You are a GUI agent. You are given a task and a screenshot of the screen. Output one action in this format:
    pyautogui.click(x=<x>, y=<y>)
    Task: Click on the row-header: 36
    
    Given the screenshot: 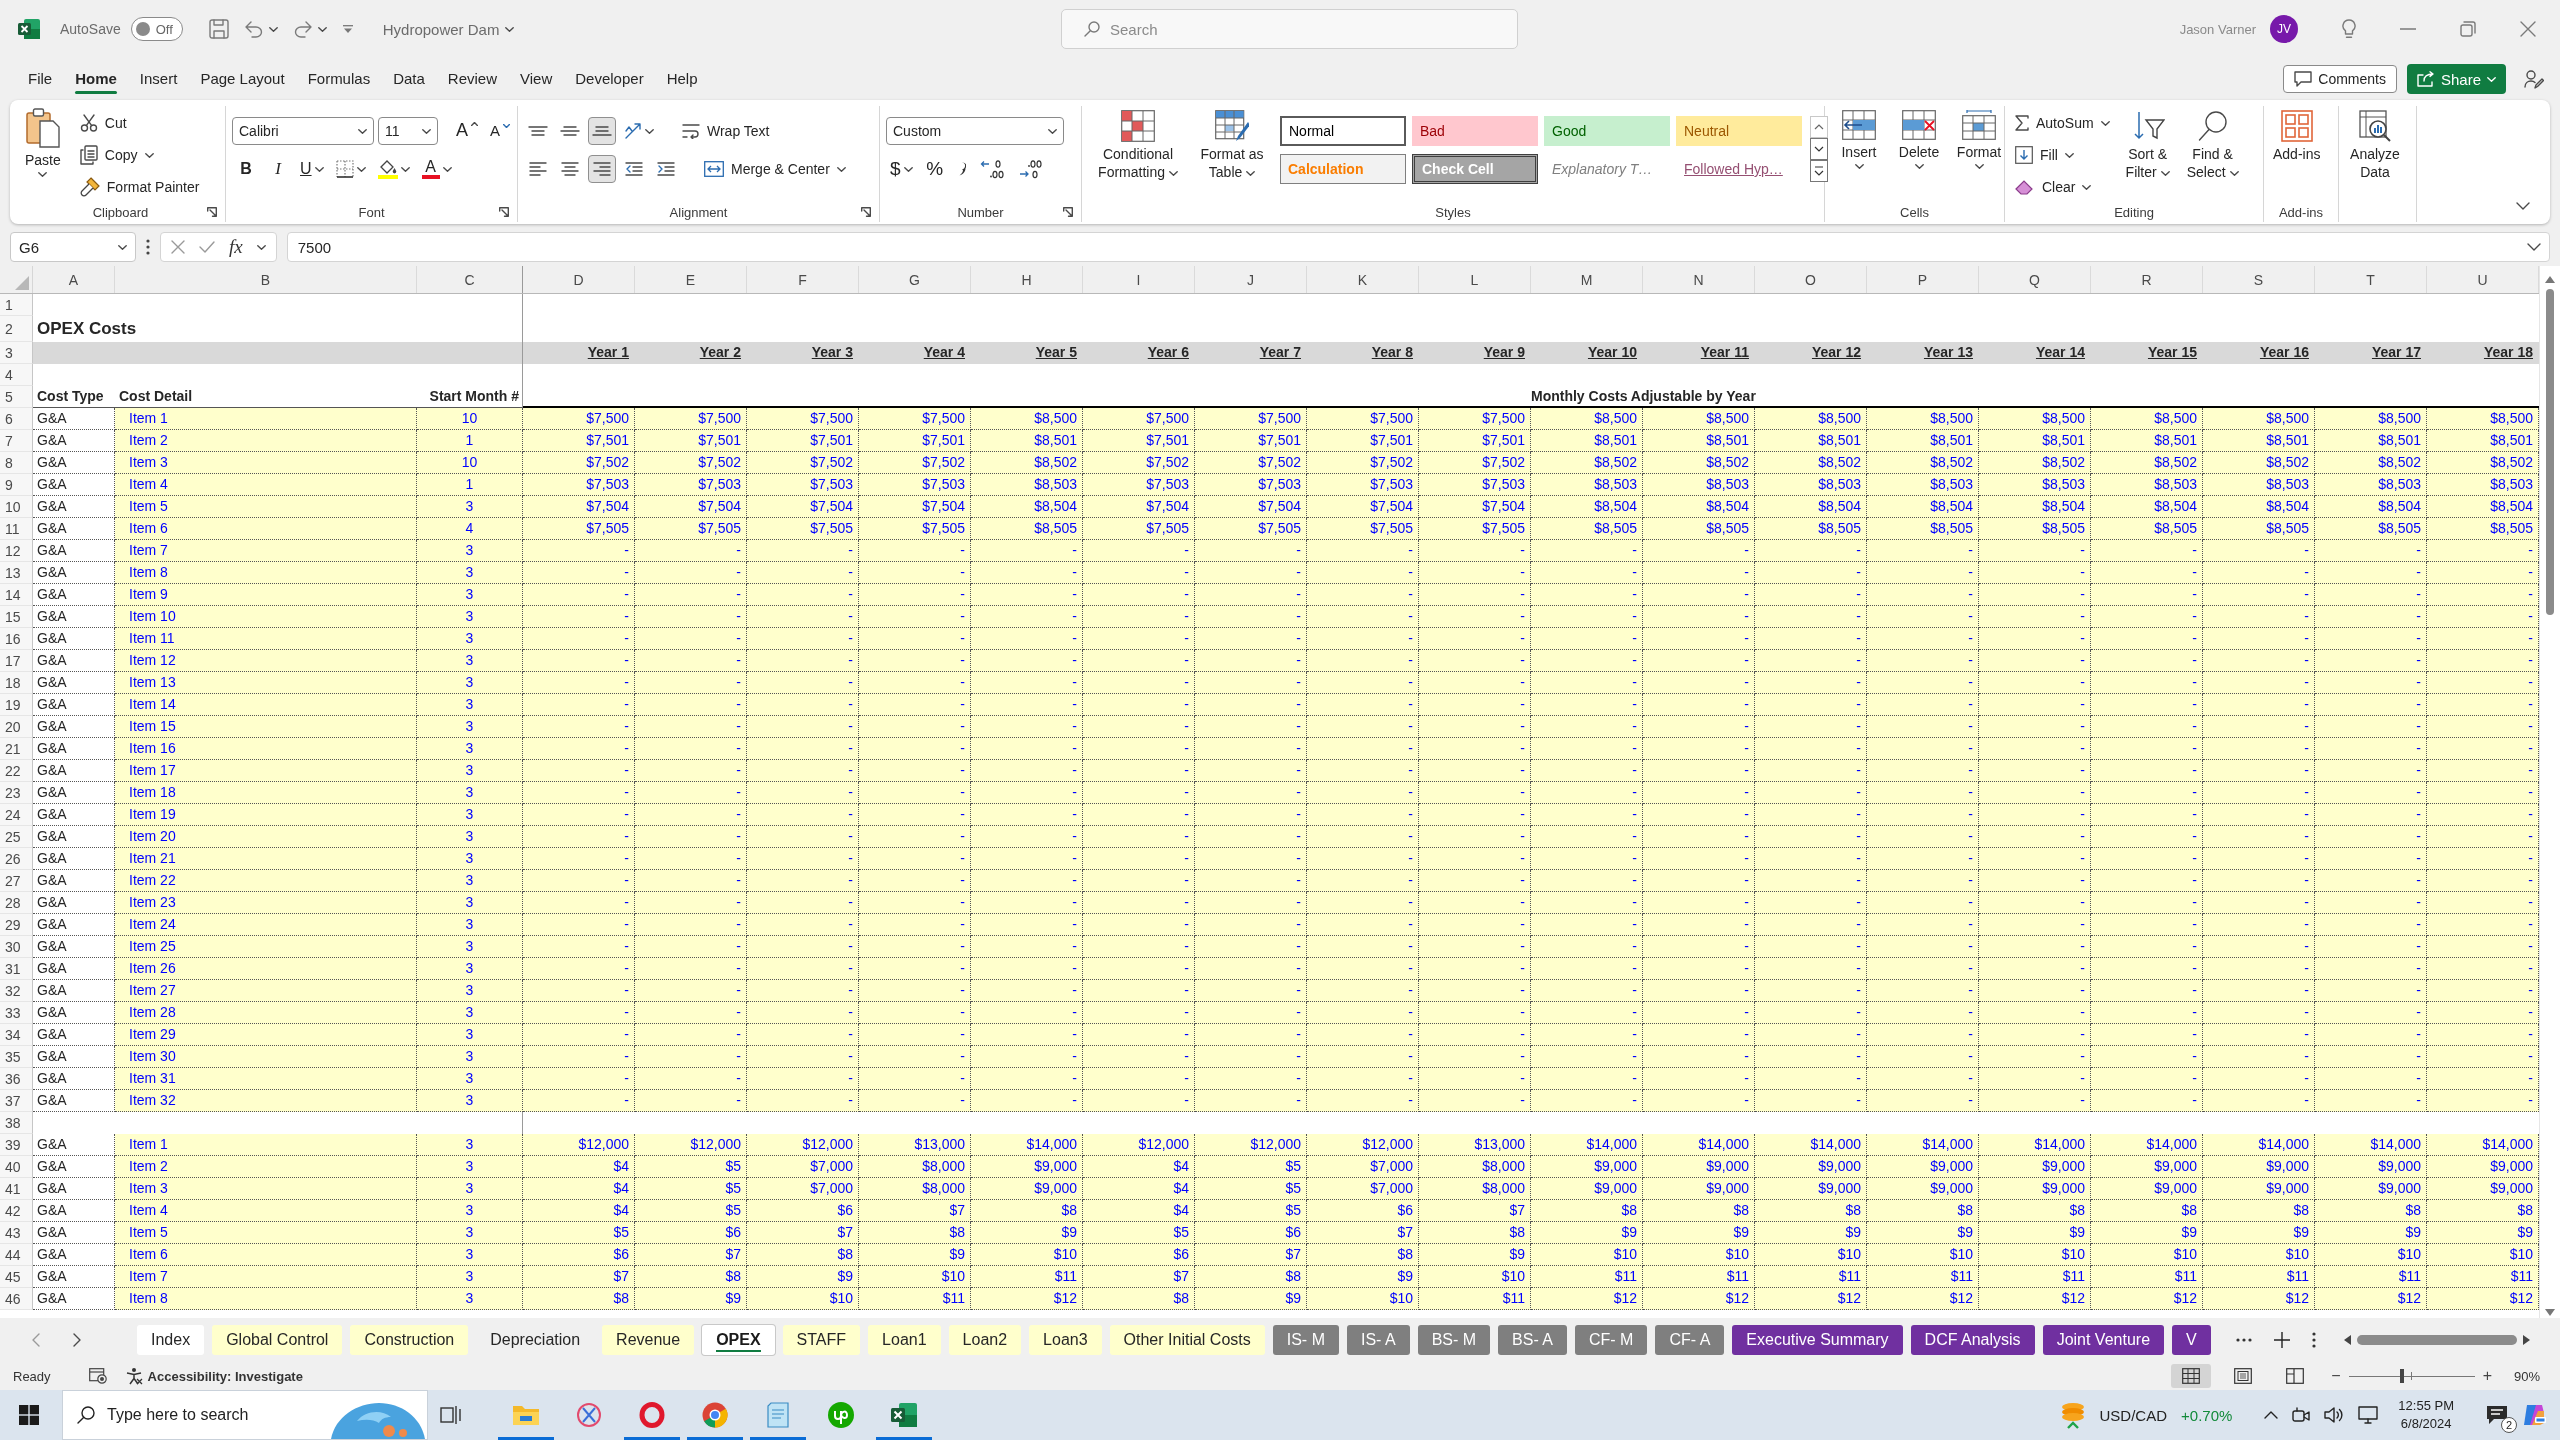 What is the action you would take?
    pyautogui.click(x=16, y=1079)
    